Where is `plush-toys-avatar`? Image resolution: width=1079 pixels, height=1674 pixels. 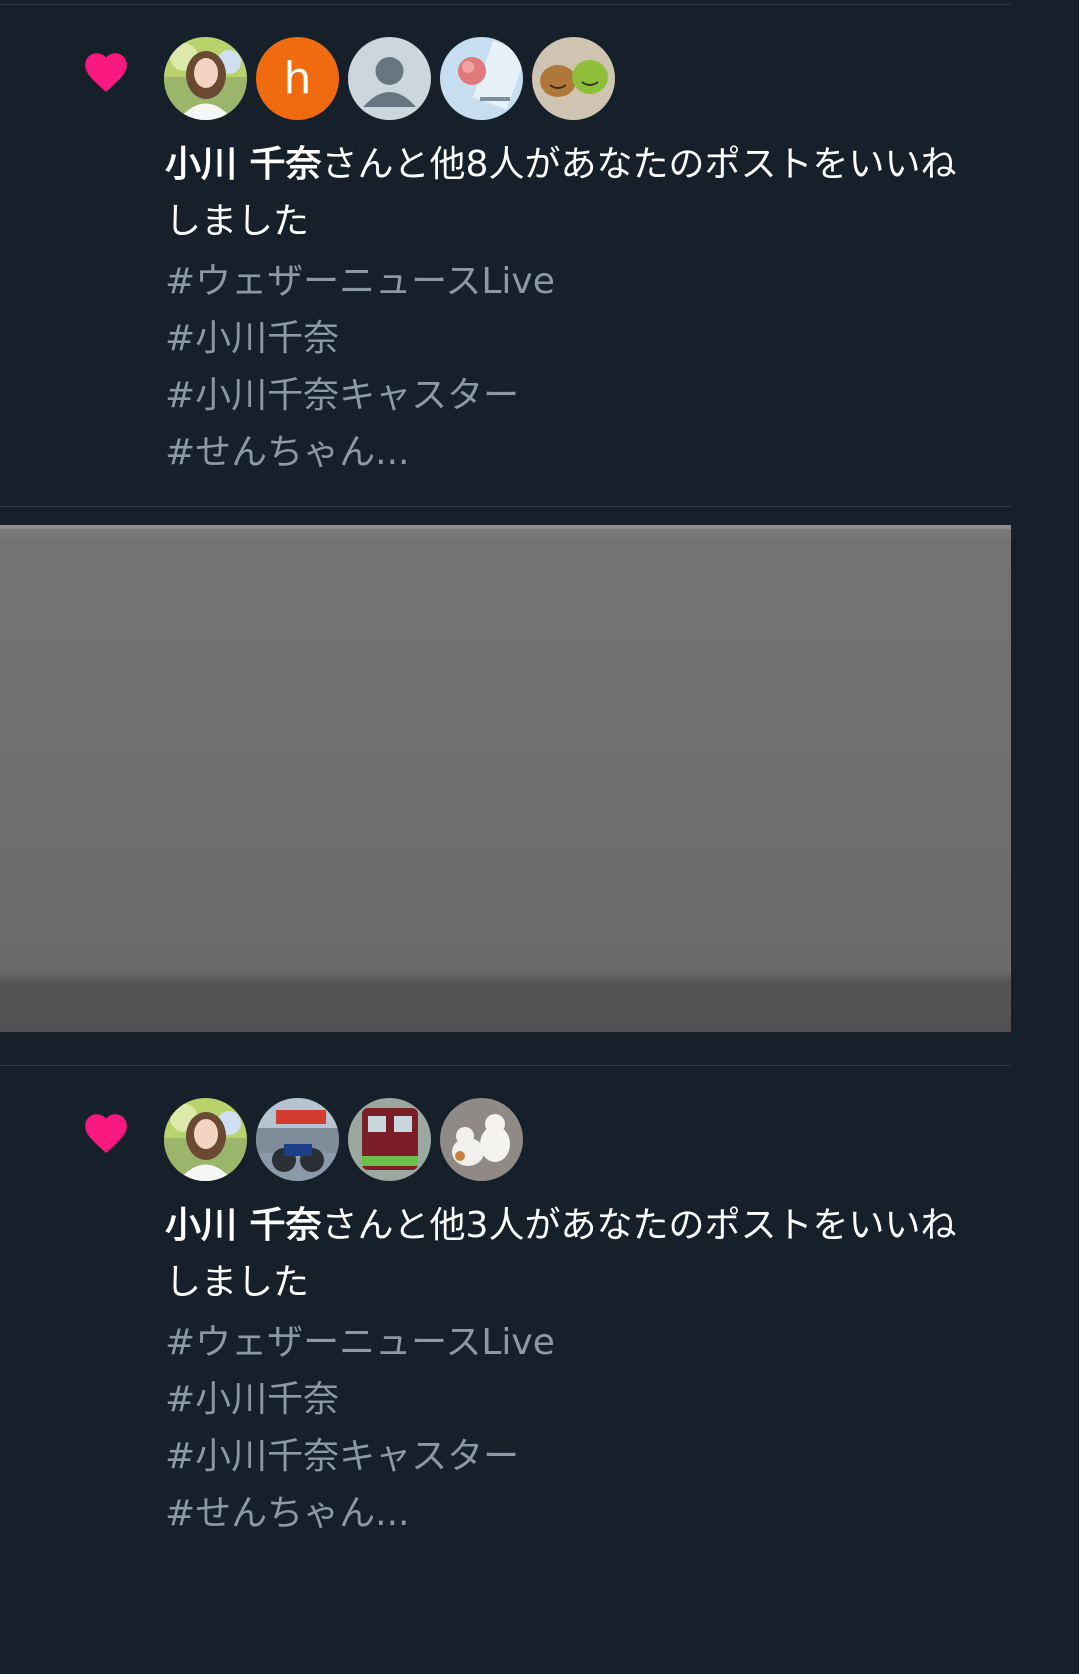 plush-toys-avatar is located at coordinates (573, 78).